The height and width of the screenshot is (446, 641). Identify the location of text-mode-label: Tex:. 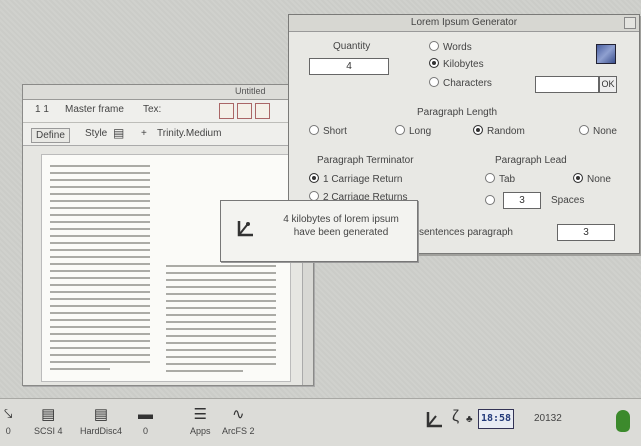
(152, 109).